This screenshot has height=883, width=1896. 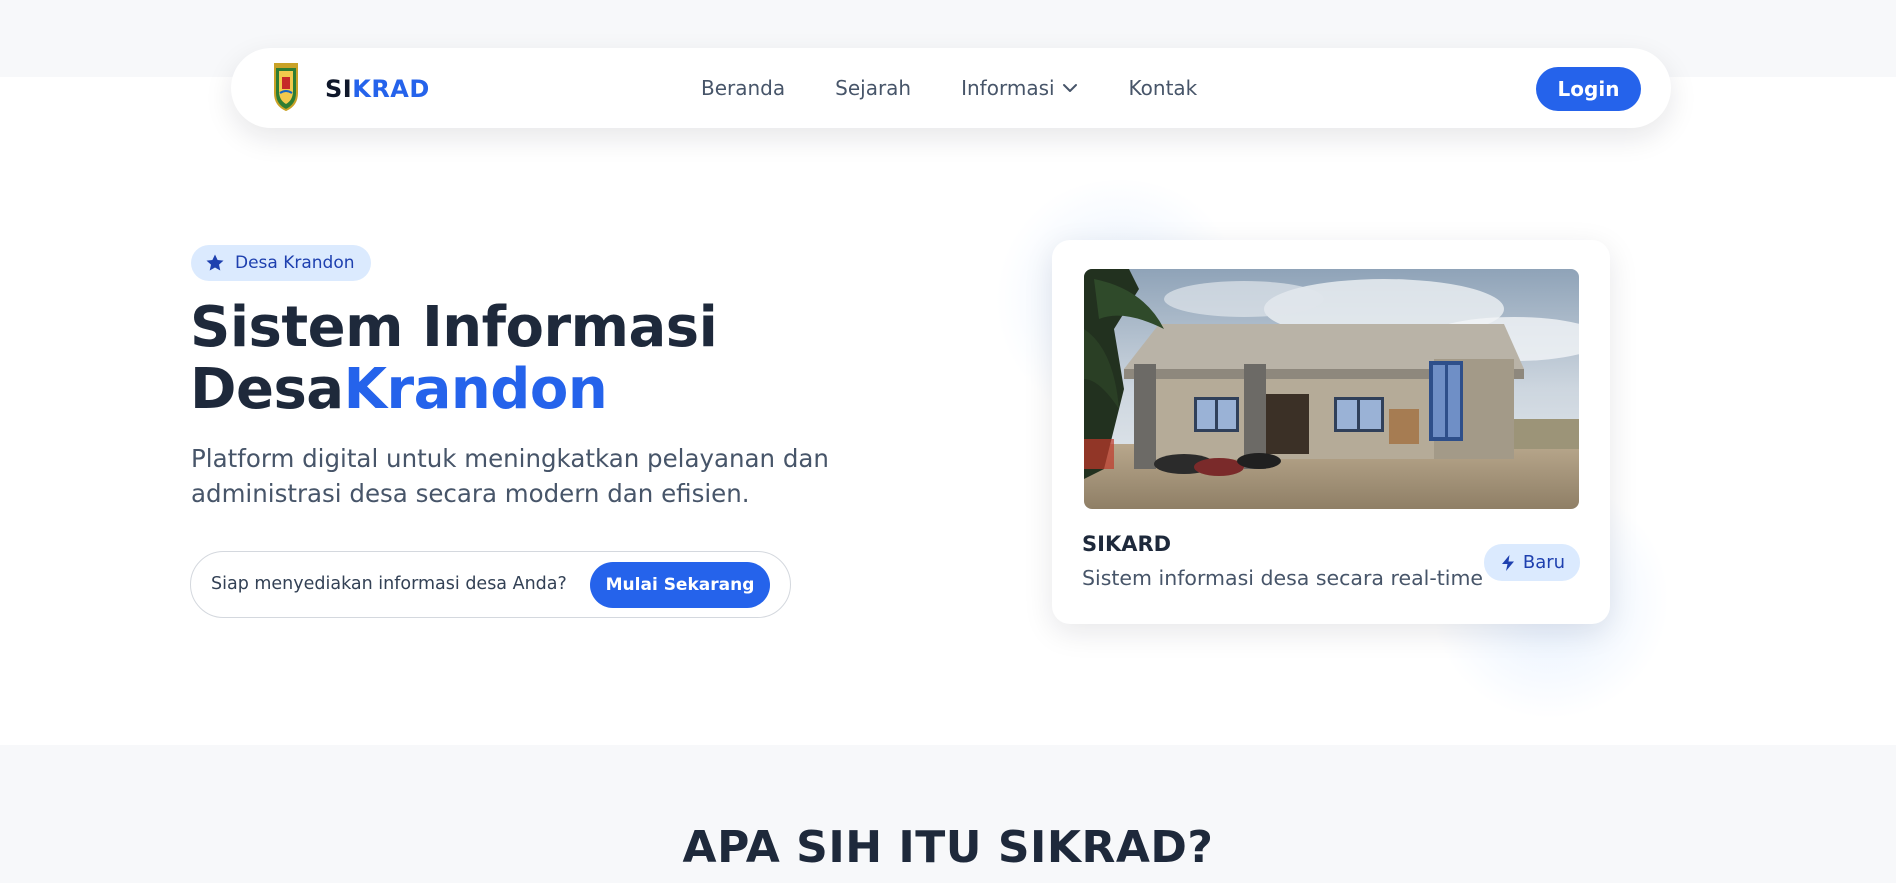 I want to click on card-title: SIKARD, so click(x=1127, y=544).